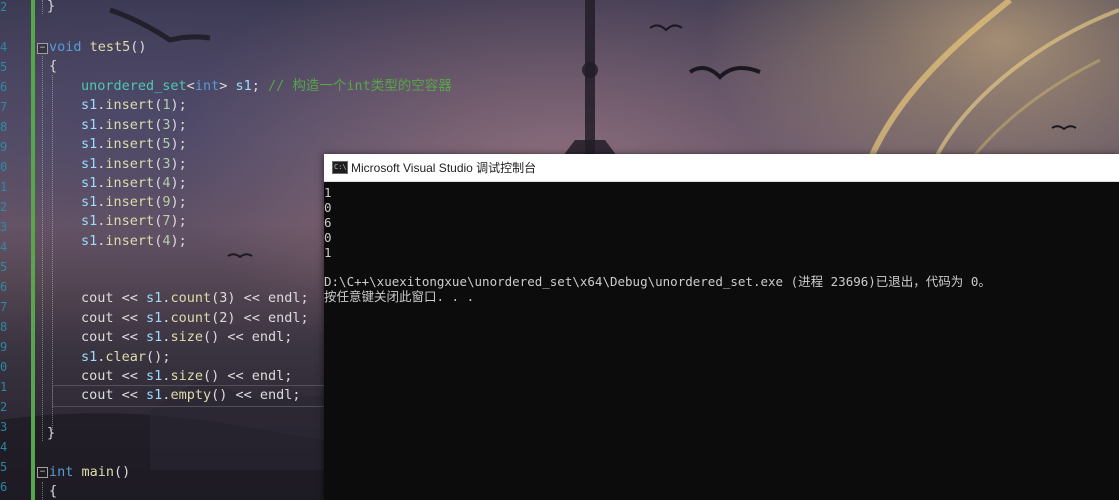  I want to click on code-line-func-test5: void test5(), so click(98, 47).